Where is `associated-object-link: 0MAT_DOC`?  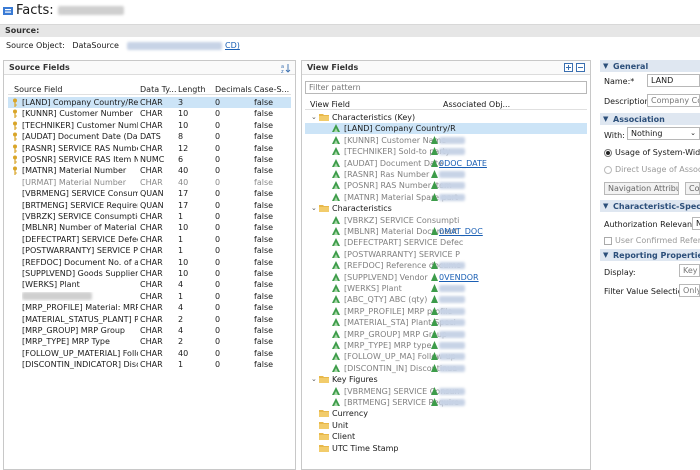
associated-object-link: 0MAT_DOC is located at coordinates (461, 231).